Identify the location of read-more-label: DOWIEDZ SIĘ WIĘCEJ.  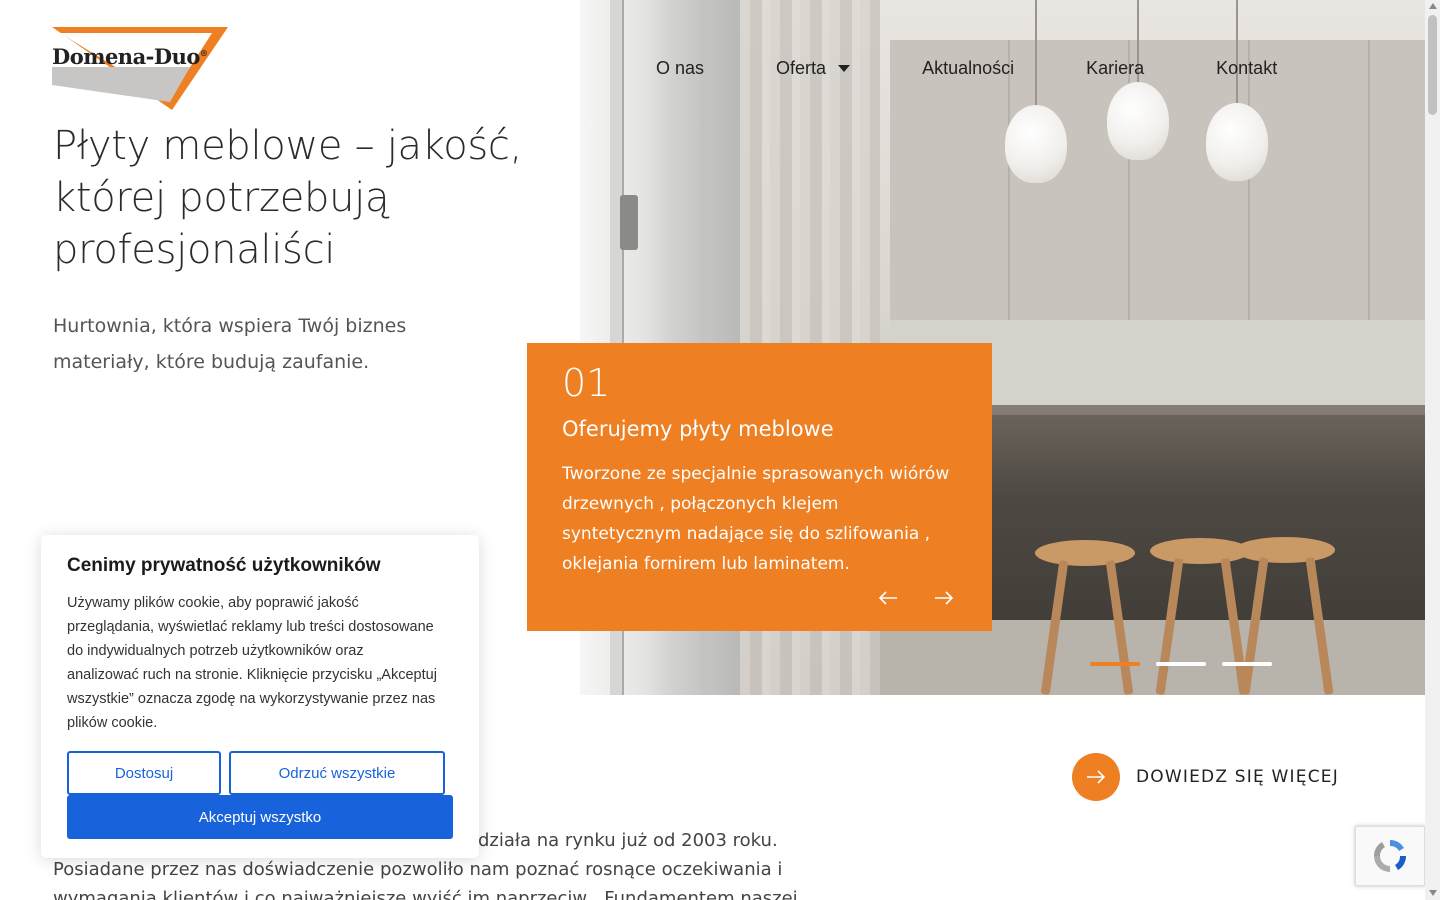
(1237, 777).